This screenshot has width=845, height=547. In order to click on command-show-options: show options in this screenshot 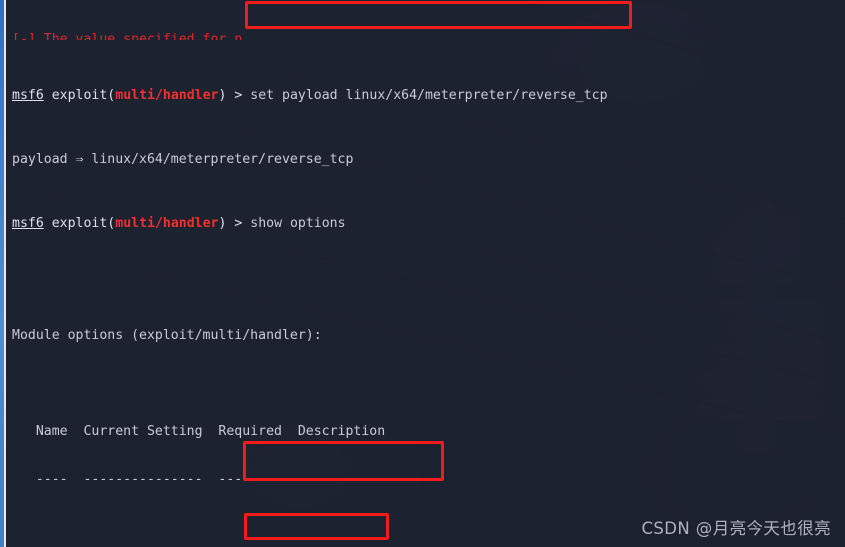, I will do `click(298, 223)`.